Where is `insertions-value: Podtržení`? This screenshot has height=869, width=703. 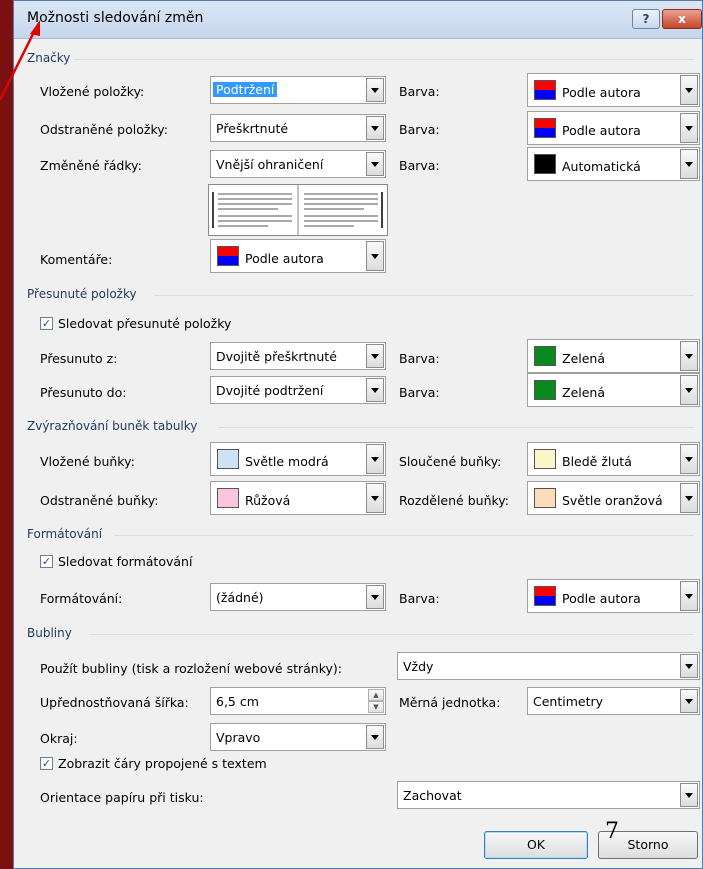
insertions-value: Podtržení is located at coordinates (245, 89).